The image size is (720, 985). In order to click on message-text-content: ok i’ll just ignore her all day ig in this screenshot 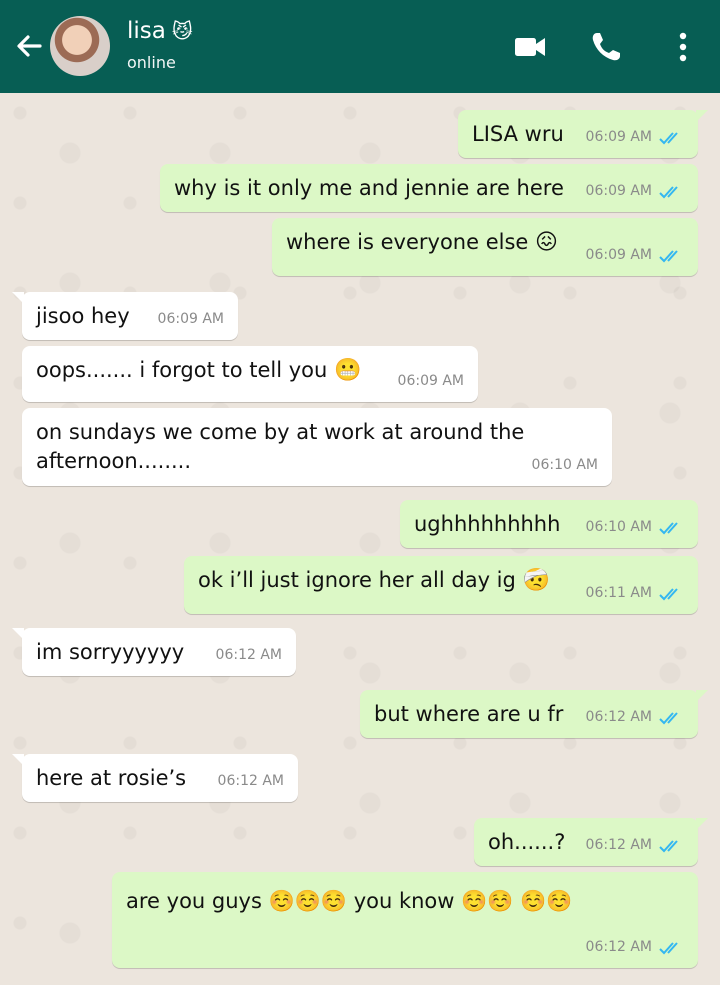, I will do `click(357, 580)`.